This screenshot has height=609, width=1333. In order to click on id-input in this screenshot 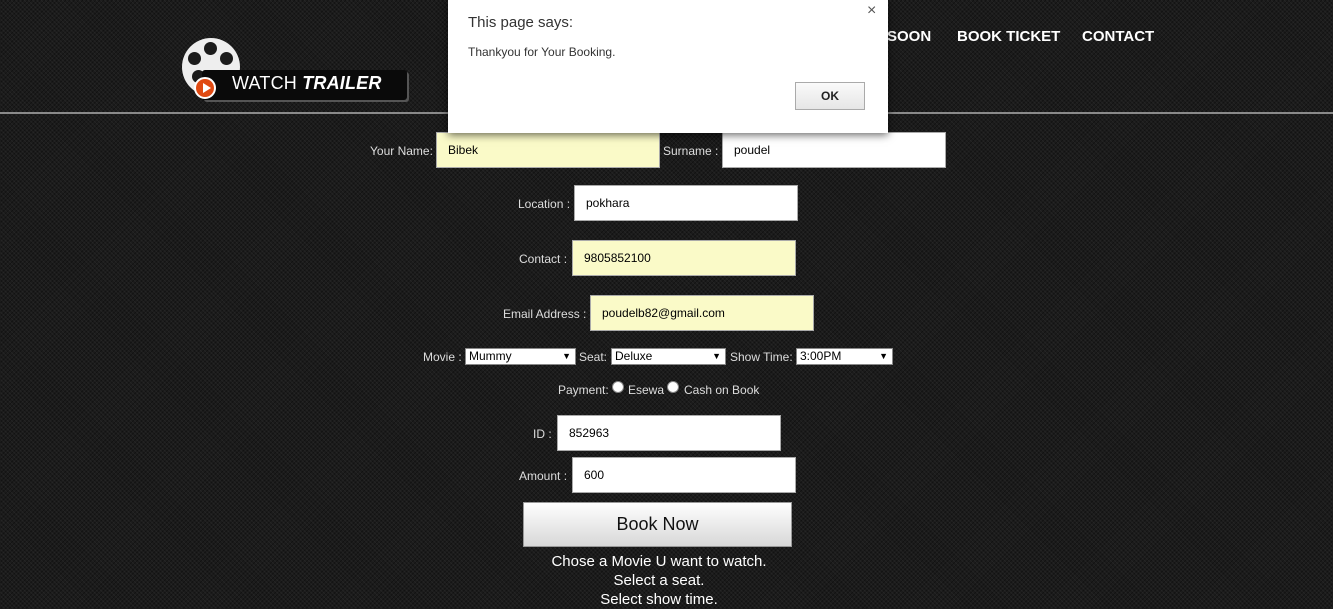, I will do `click(669, 433)`.